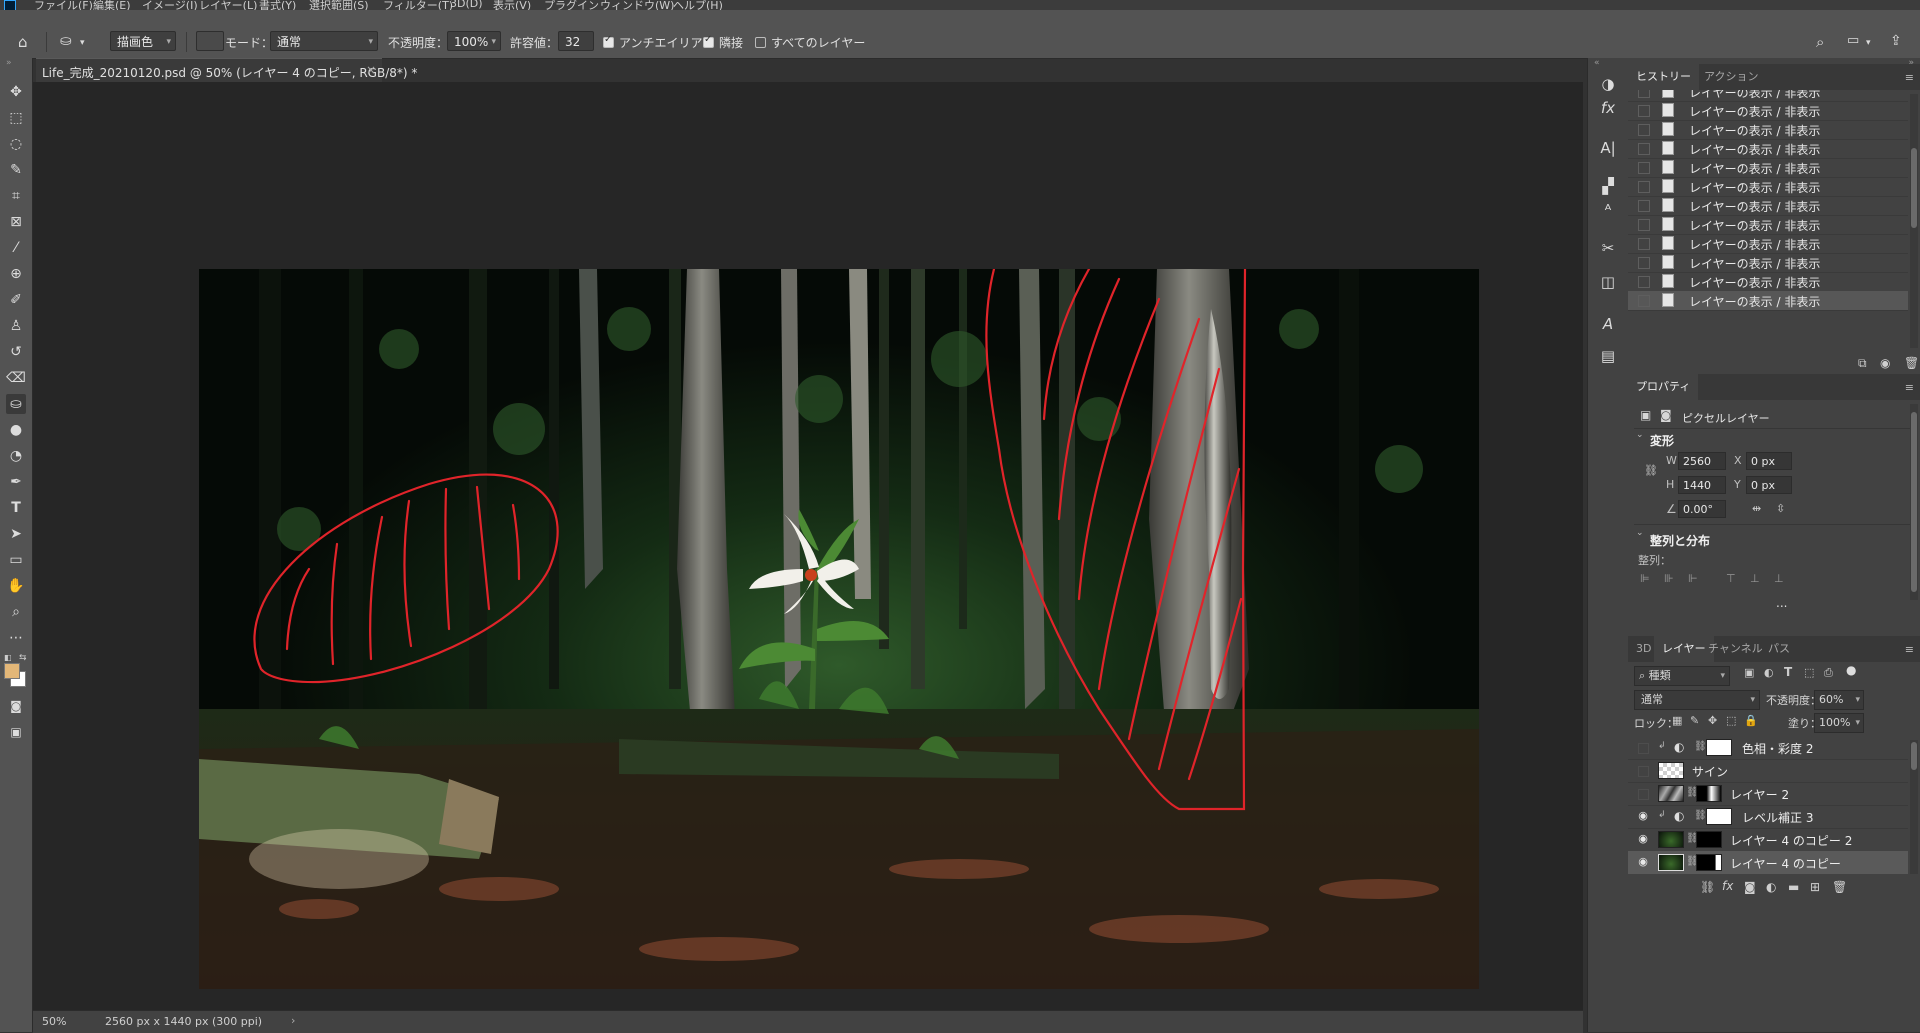 This screenshot has height=1033, width=1920. Describe the element at coordinates (1608, 356) in the screenshot. I see `swatches-icon: ▤` at that location.